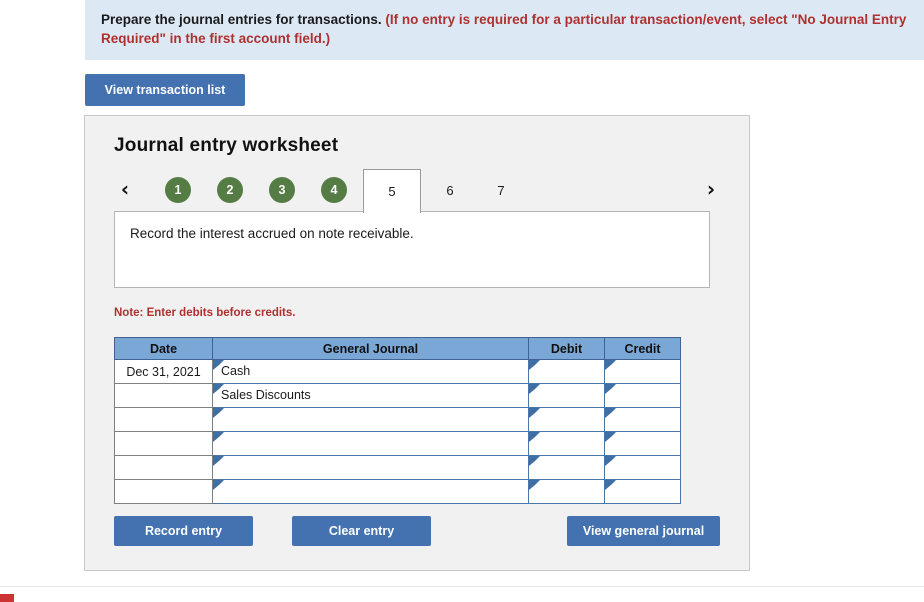 The width and height of the screenshot is (924, 602). What do you see at coordinates (370, 395) in the screenshot?
I see `account-cell-2: Sales Discounts` at bounding box center [370, 395].